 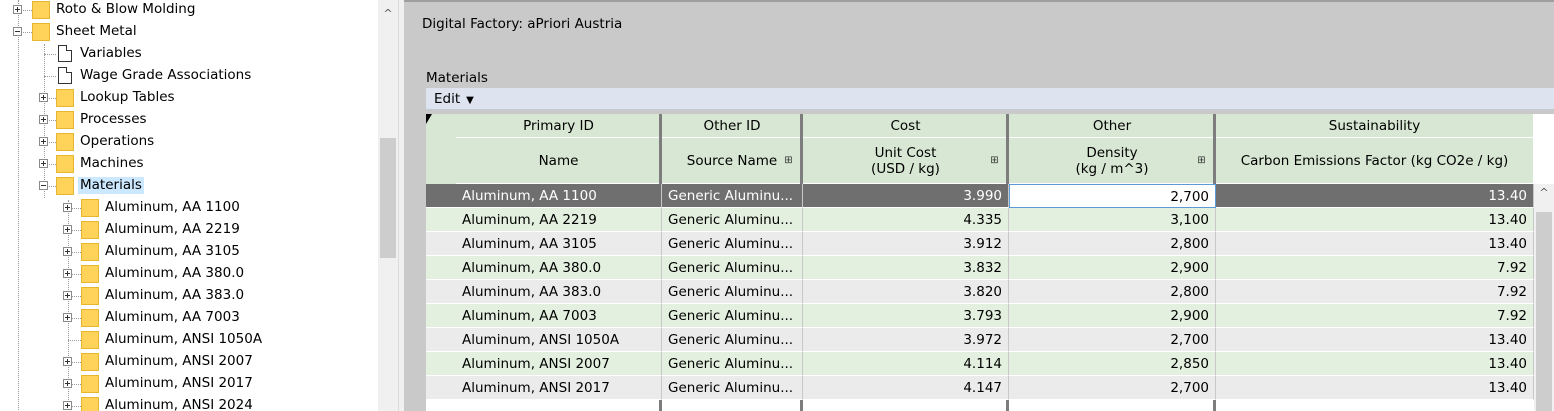 I want to click on column-header-cost: Unit Cost (USD / kg) ⊞, so click(x=906, y=161).